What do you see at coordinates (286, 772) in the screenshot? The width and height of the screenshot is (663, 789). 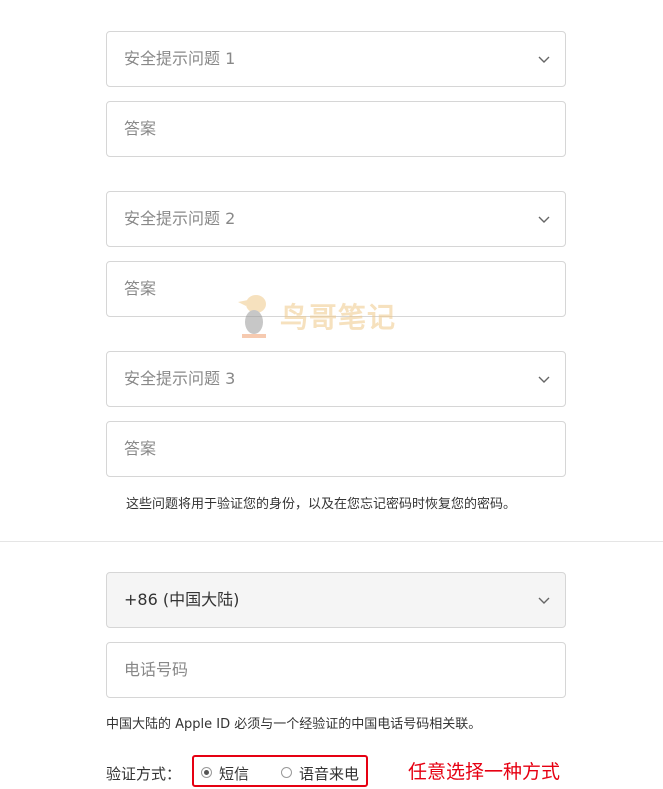 I see `radio-unselected-icon` at bounding box center [286, 772].